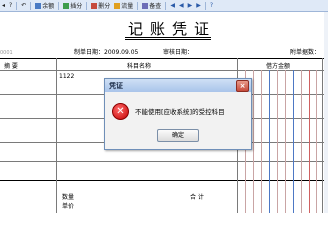 The height and width of the screenshot is (240, 328). What do you see at coordinates (48, 6) in the screenshot?
I see `toolbar-balance-label: 余额` at bounding box center [48, 6].